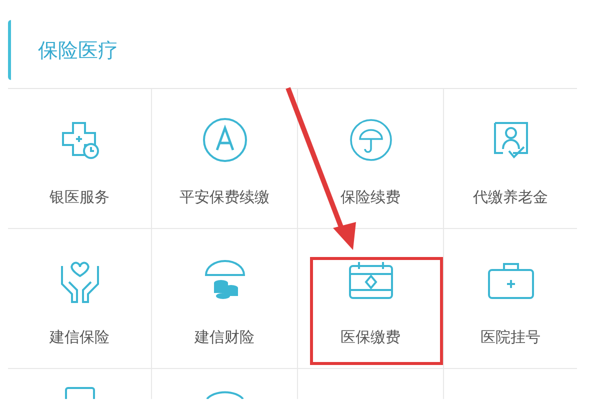 The height and width of the screenshot is (400, 600). I want to click on umbrella-circle-icon, so click(370, 140).